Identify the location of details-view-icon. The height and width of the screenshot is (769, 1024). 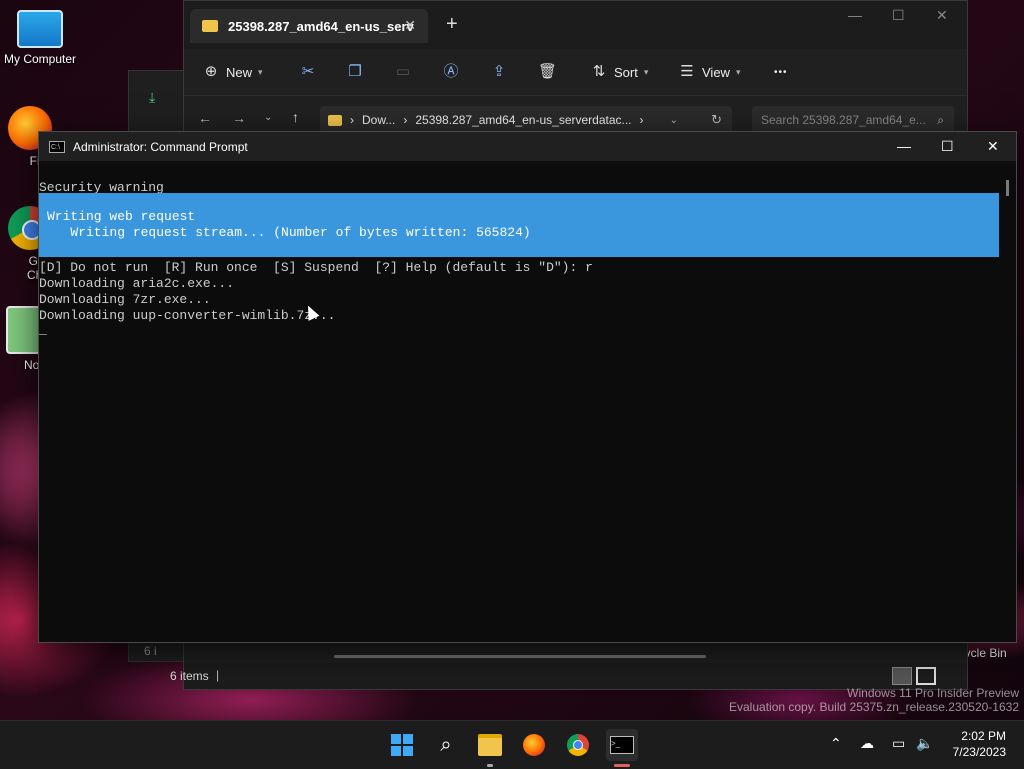
(902, 676).